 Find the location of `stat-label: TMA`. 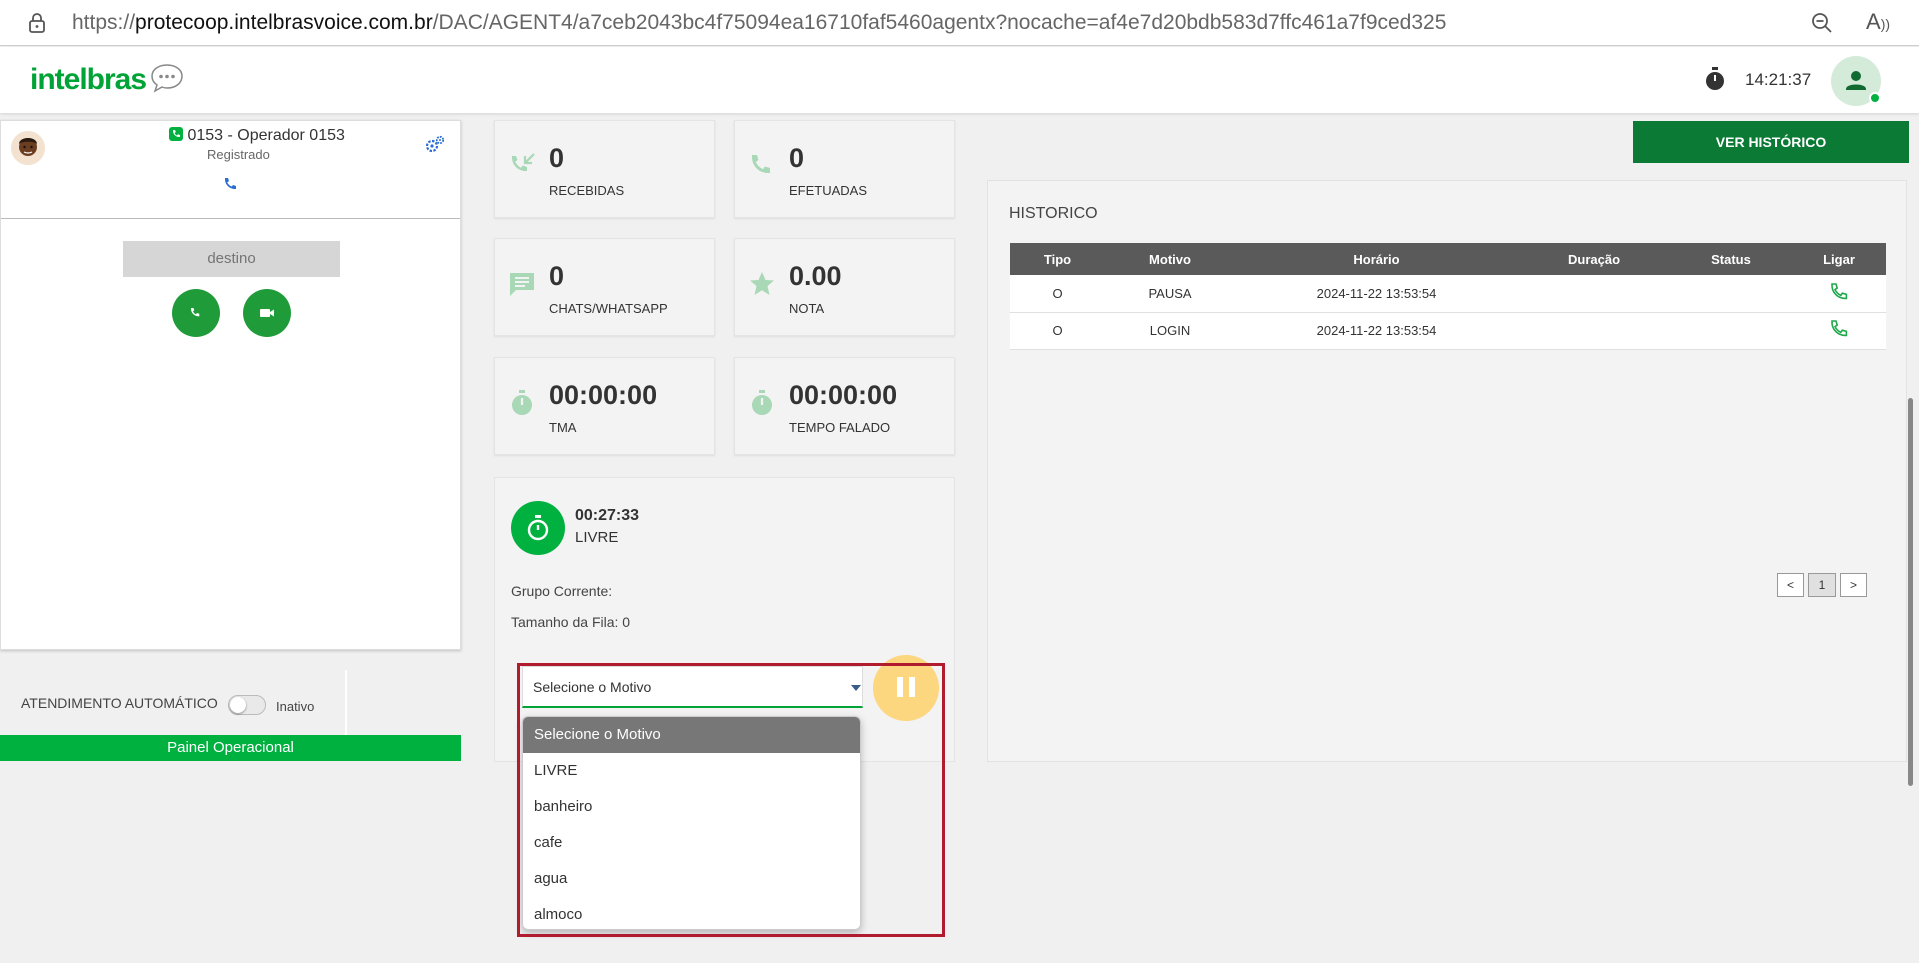

stat-label: TMA is located at coordinates (563, 427).